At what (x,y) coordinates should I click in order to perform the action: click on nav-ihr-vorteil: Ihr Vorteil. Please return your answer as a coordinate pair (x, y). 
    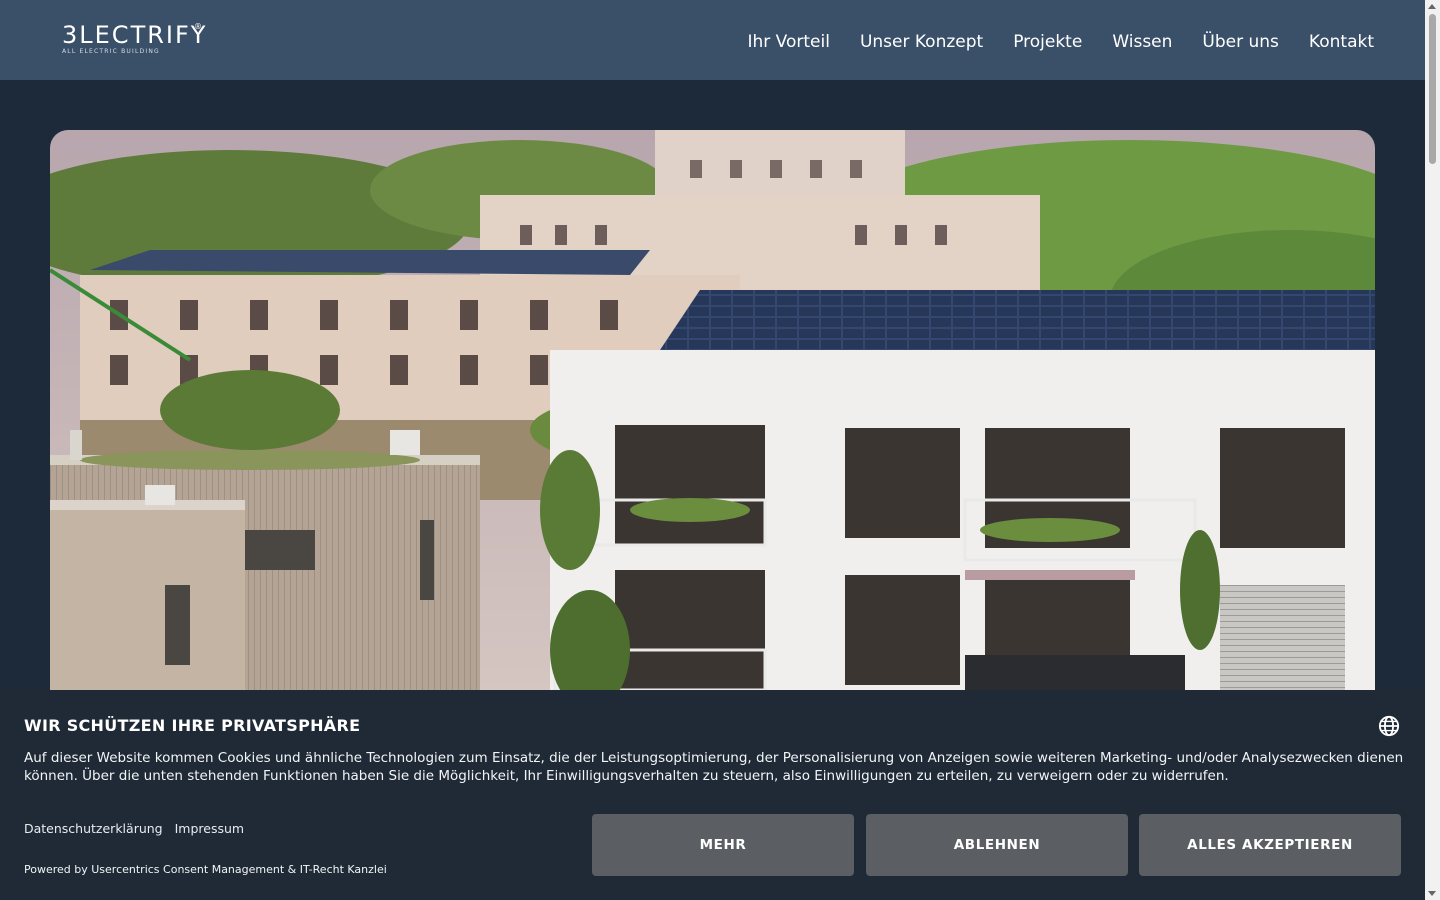
    Looking at the image, I should click on (788, 42).